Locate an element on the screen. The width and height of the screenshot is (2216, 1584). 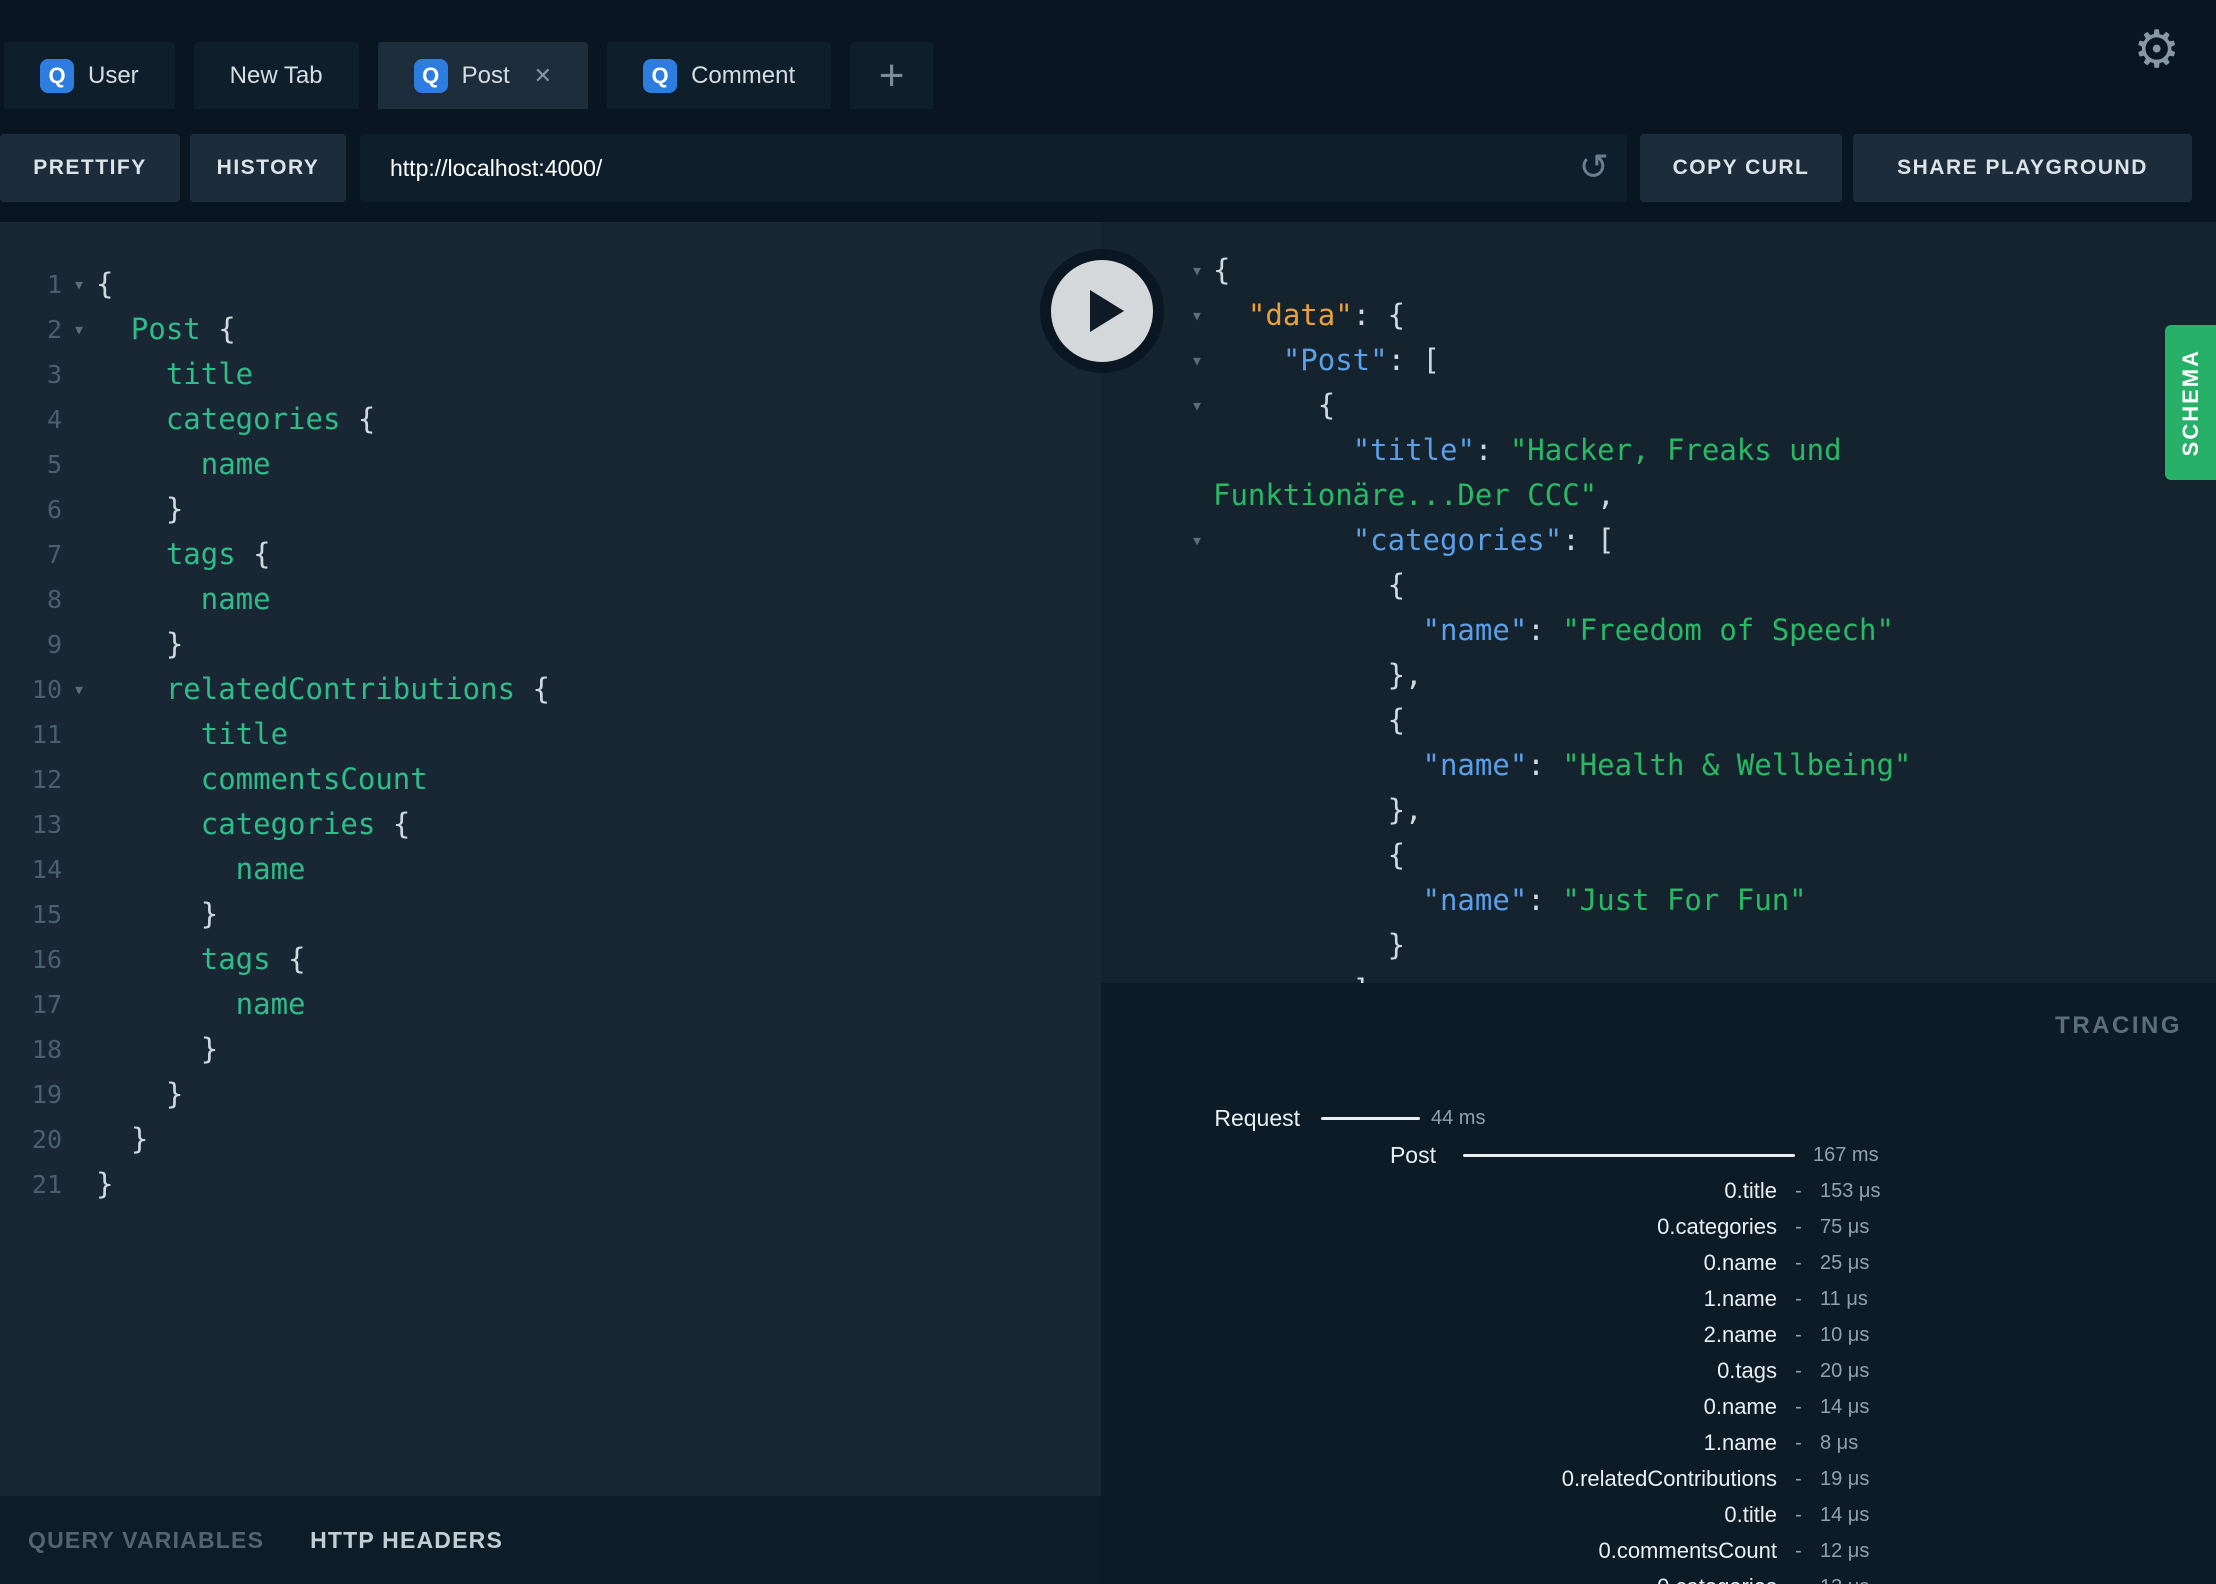
new-tab-button: + is located at coordinates (892, 75).